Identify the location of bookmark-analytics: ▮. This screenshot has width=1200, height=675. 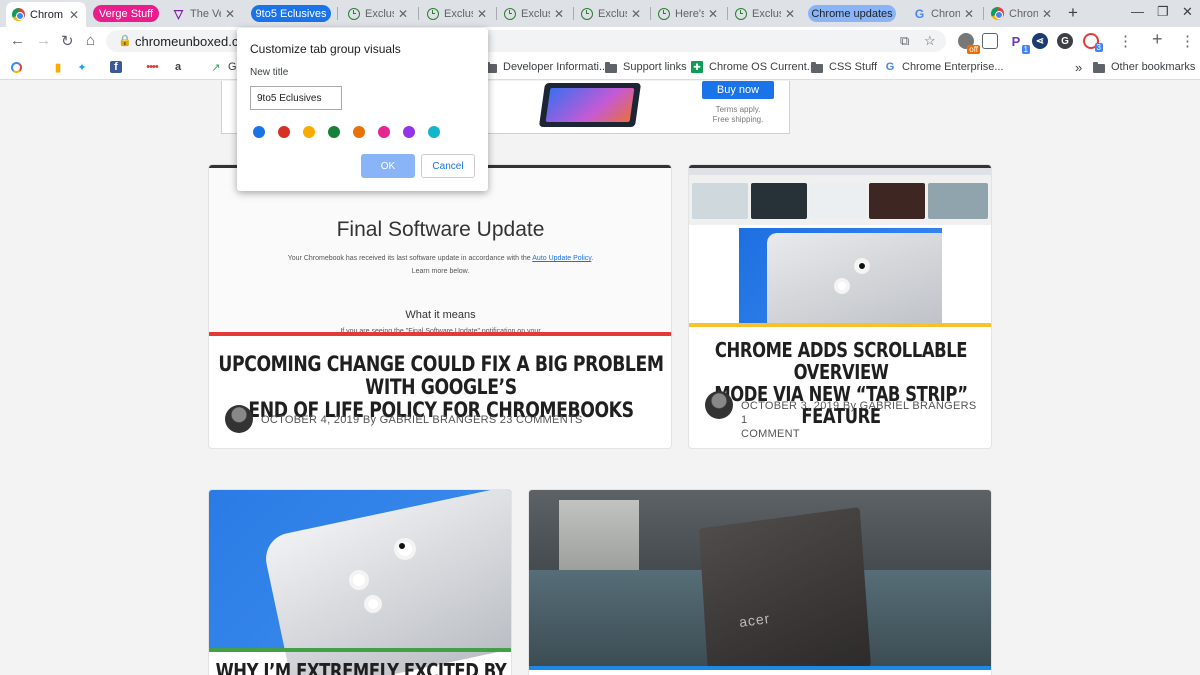
(61, 67).